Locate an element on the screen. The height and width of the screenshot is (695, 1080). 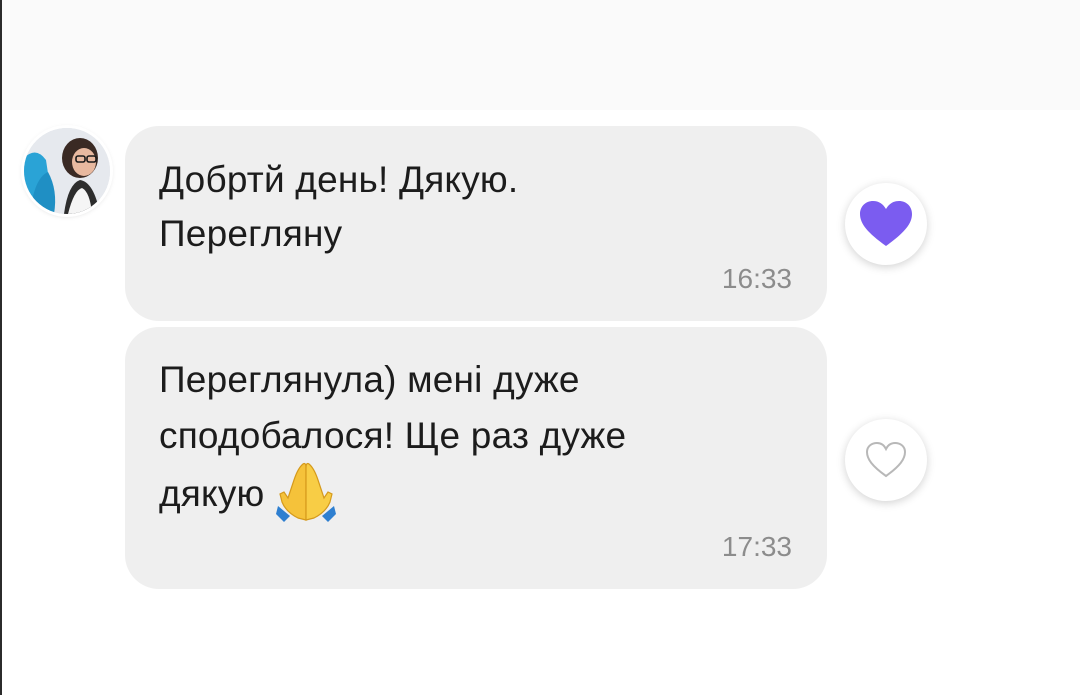
sender-avatar is located at coordinates (67, 171).